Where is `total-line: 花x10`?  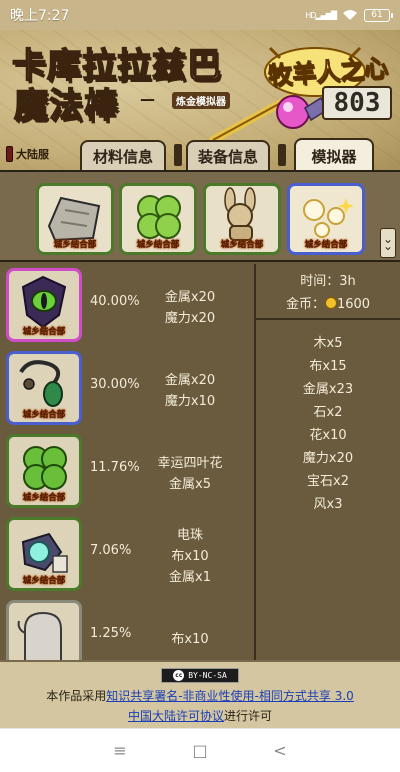 total-line: 花x10 is located at coordinates (328, 435).